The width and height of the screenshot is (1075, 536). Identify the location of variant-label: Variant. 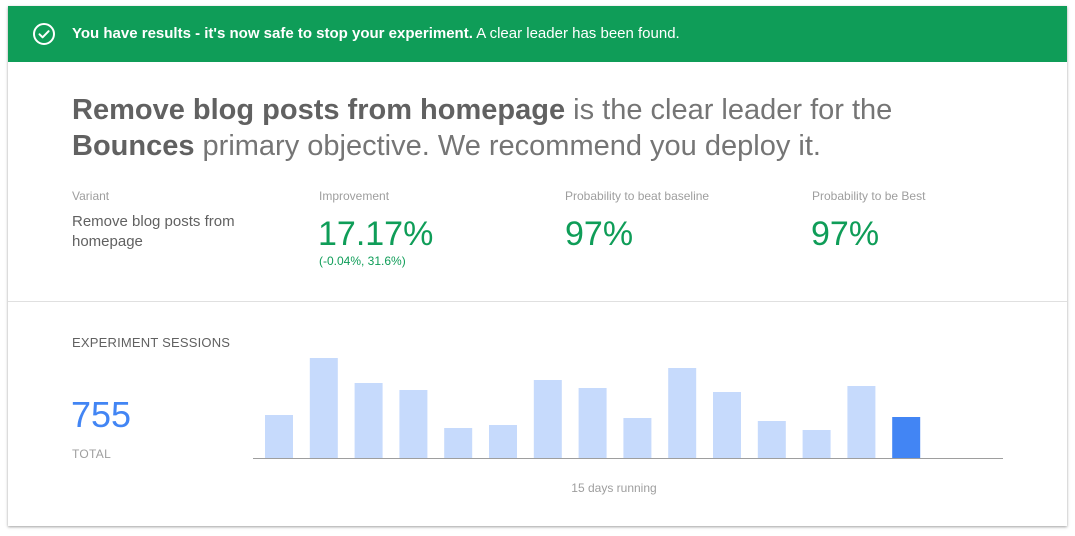
(91, 196).